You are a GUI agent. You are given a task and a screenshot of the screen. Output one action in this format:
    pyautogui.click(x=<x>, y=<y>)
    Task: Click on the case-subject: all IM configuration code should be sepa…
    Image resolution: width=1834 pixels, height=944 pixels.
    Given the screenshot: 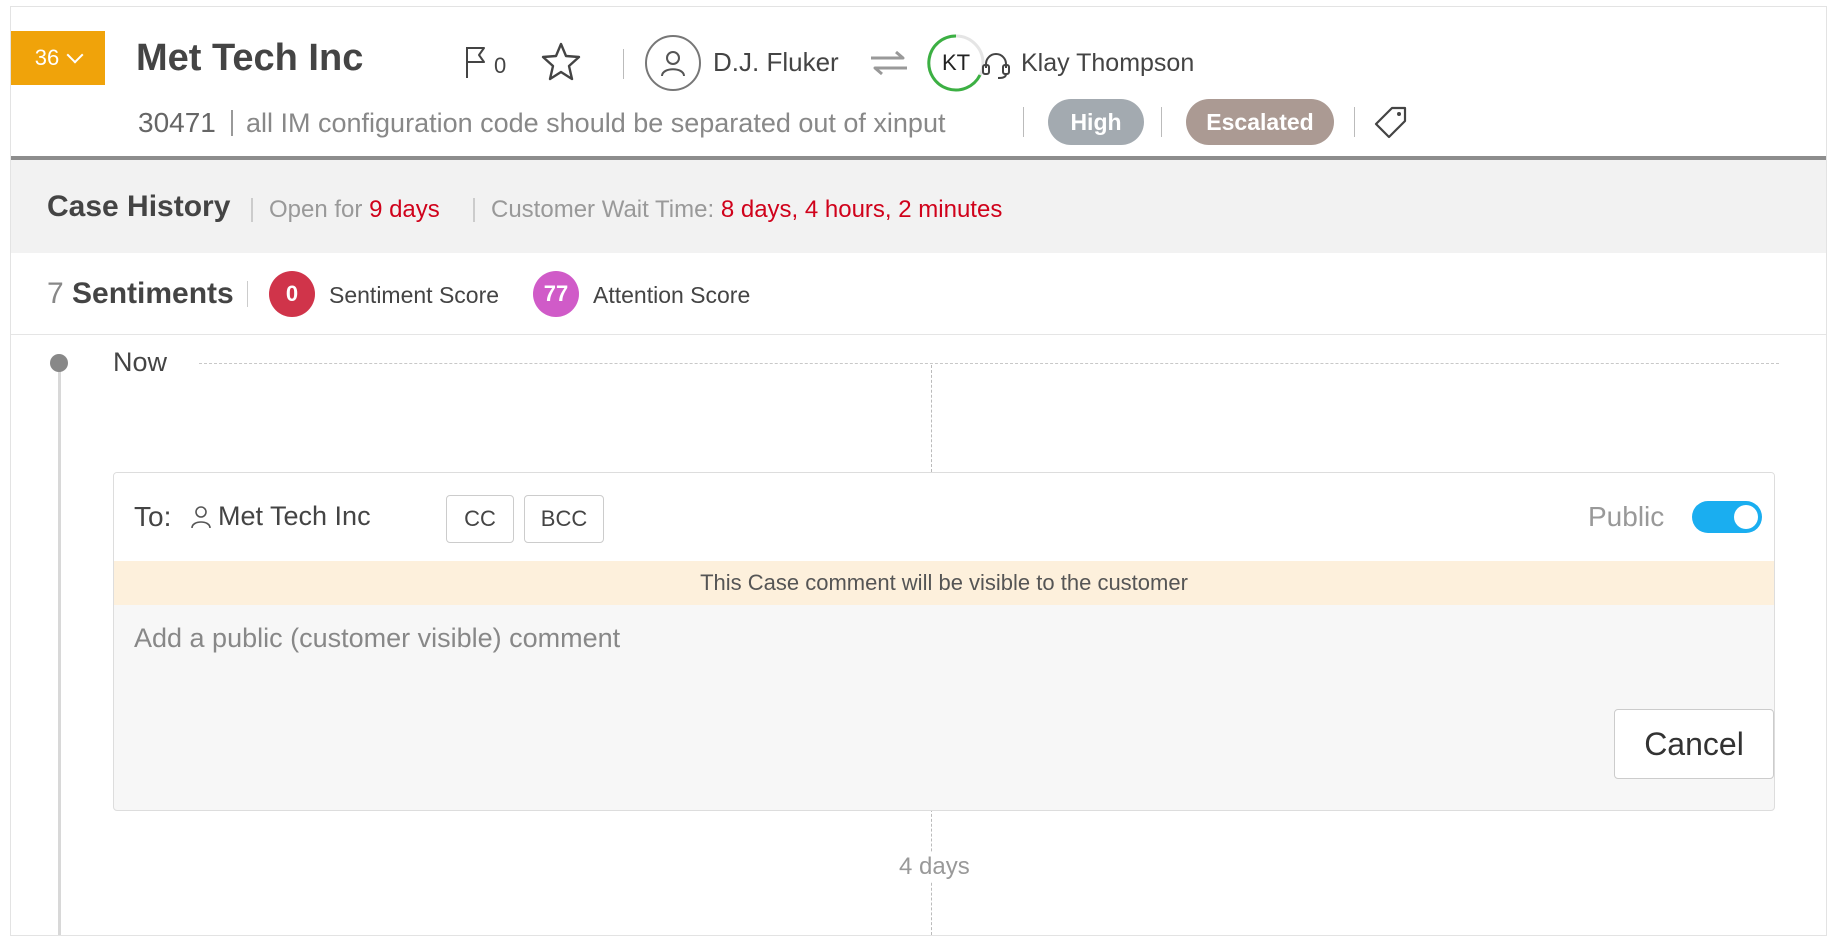 What is the action you would take?
    pyautogui.click(x=595, y=123)
    